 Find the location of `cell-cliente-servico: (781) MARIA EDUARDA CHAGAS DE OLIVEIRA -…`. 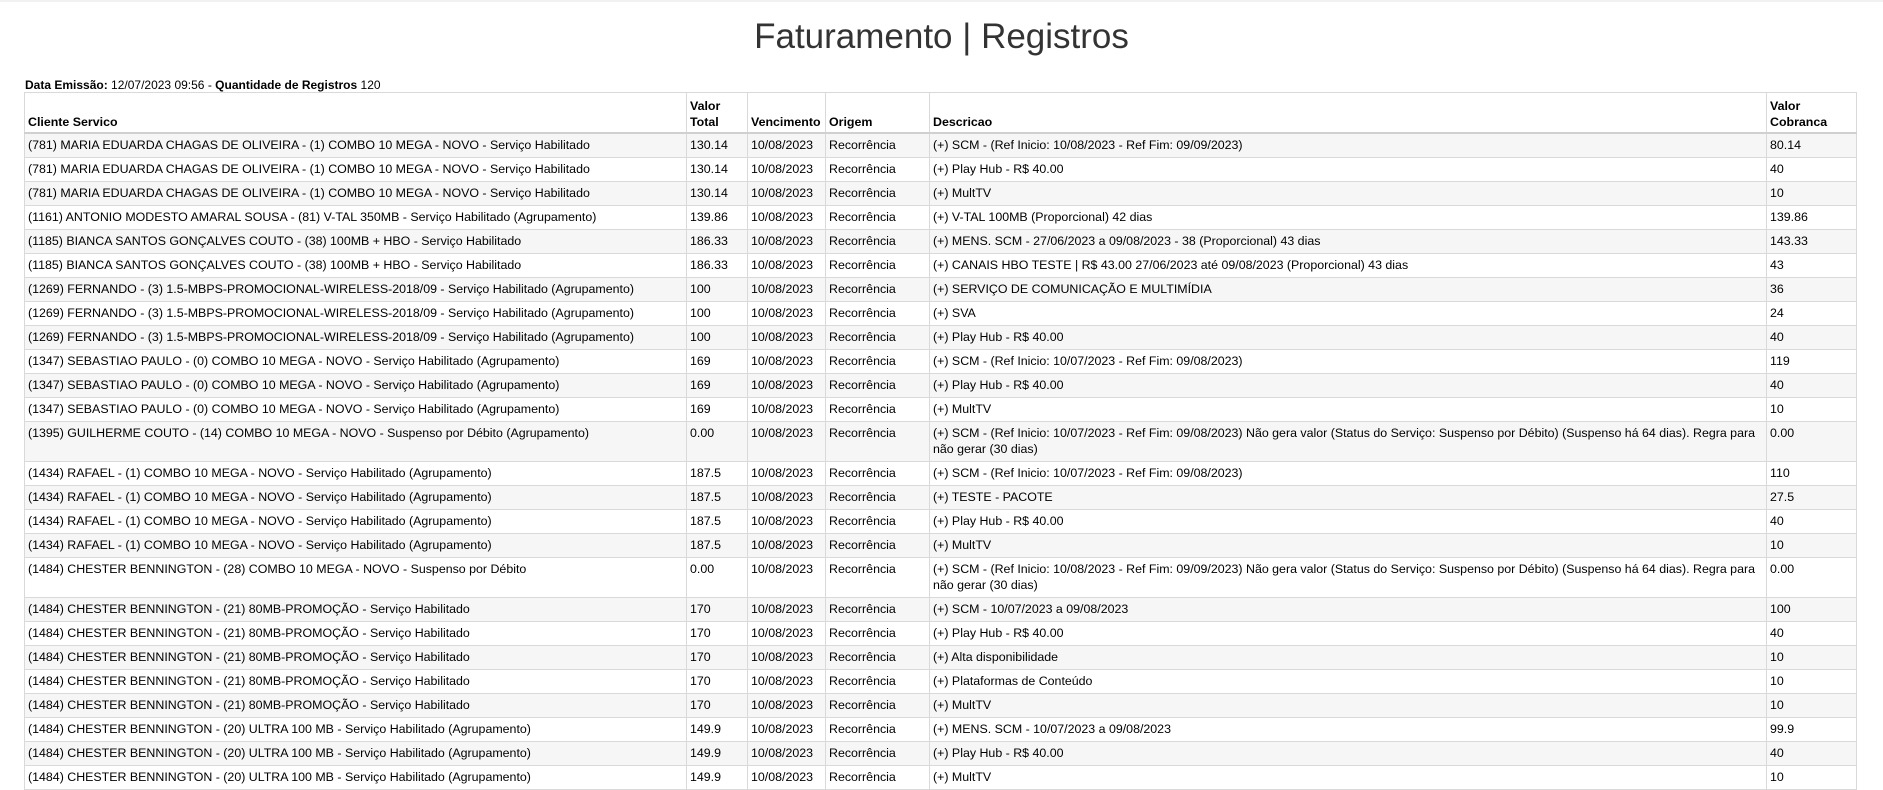

cell-cliente-servico: (781) MARIA EDUARDA CHAGAS DE OLIVEIRA -… is located at coordinates (355, 145).